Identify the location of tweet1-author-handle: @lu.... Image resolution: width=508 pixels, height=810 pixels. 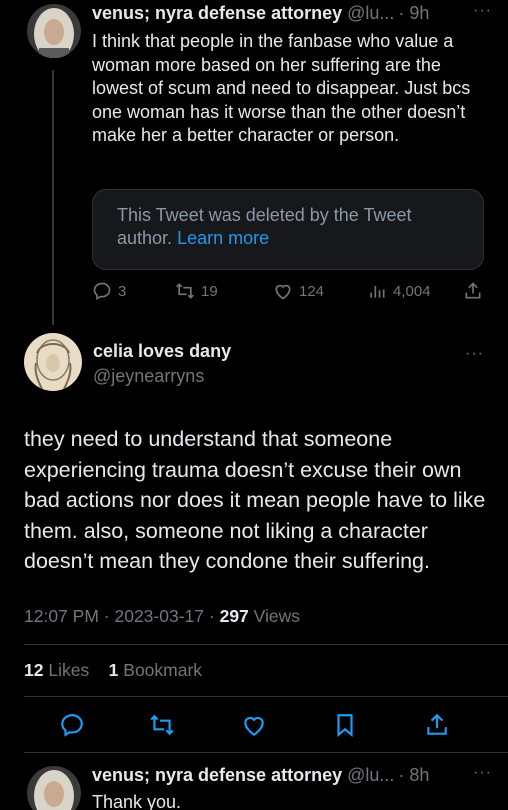
(370, 13).